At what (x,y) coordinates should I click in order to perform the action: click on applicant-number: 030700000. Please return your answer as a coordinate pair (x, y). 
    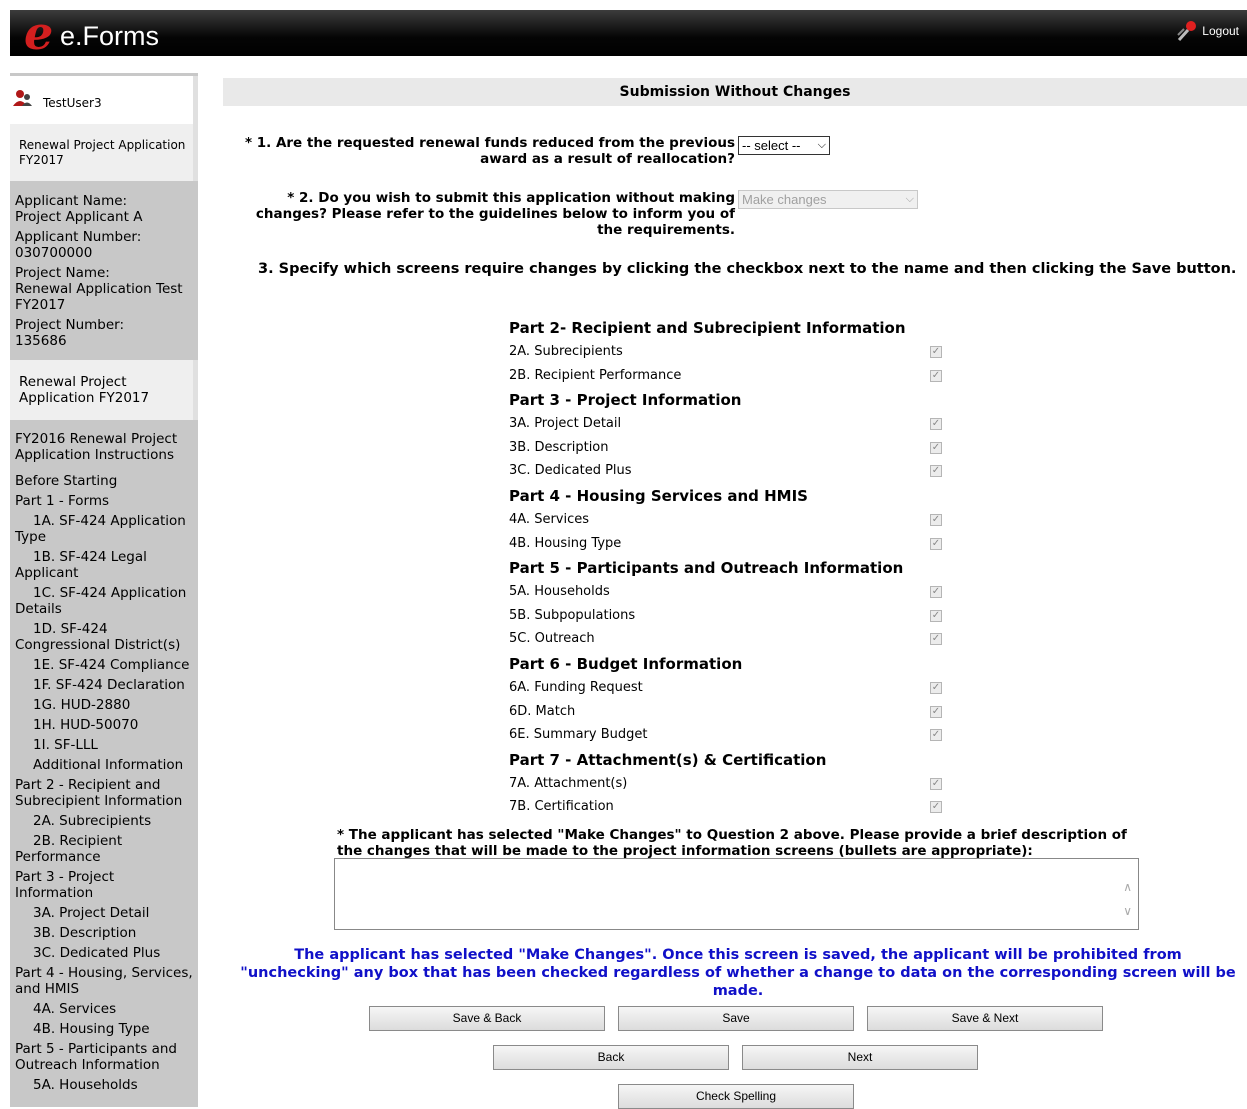
    Looking at the image, I should click on (54, 253).